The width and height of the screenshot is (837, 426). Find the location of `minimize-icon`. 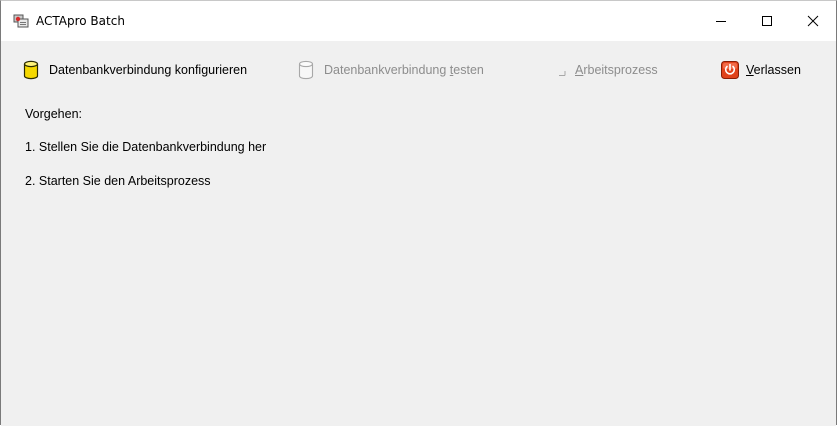

minimize-icon is located at coordinates (721, 21).